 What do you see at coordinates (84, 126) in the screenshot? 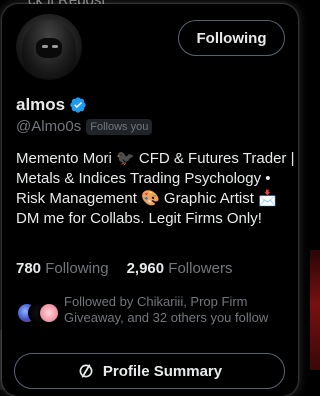
I see `handle-row: @Almo0s Follows you` at bounding box center [84, 126].